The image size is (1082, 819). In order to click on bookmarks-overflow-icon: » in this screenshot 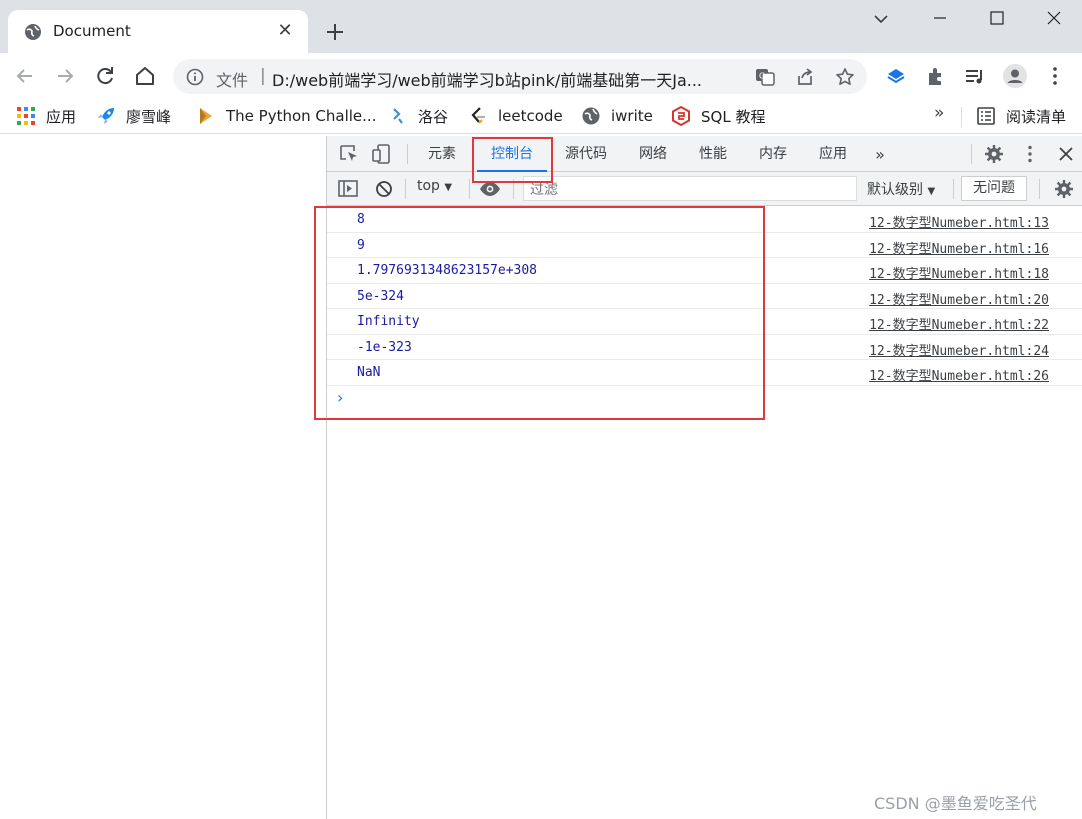, I will do `click(939, 113)`.